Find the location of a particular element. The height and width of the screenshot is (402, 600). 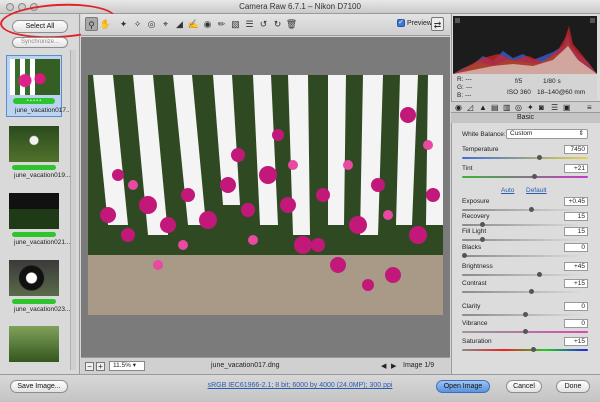

red-eye-icon: ◉ is located at coordinates (207, 24).